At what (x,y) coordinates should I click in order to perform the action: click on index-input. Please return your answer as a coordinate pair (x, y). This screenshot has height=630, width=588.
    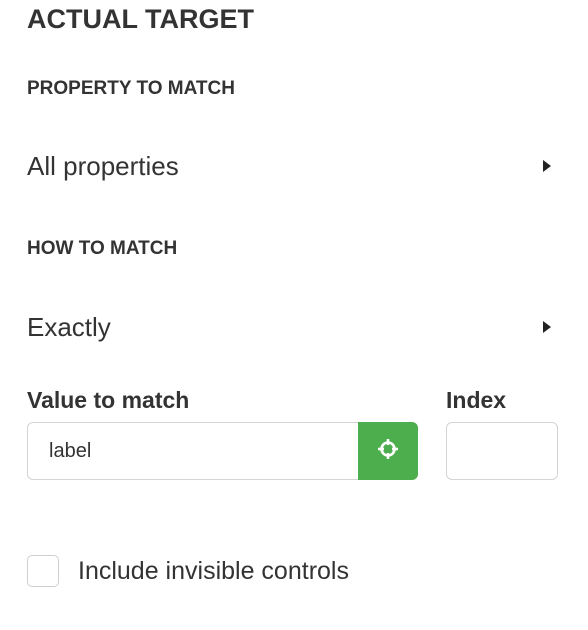
    Looking at the image, I should click on (502, 451).